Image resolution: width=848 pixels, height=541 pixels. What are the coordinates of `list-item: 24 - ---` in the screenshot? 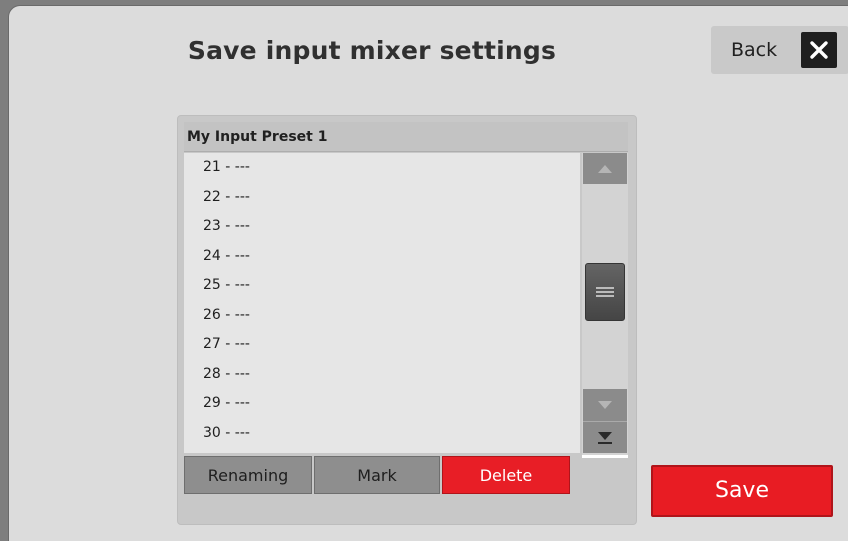 It's located at (382, 257).